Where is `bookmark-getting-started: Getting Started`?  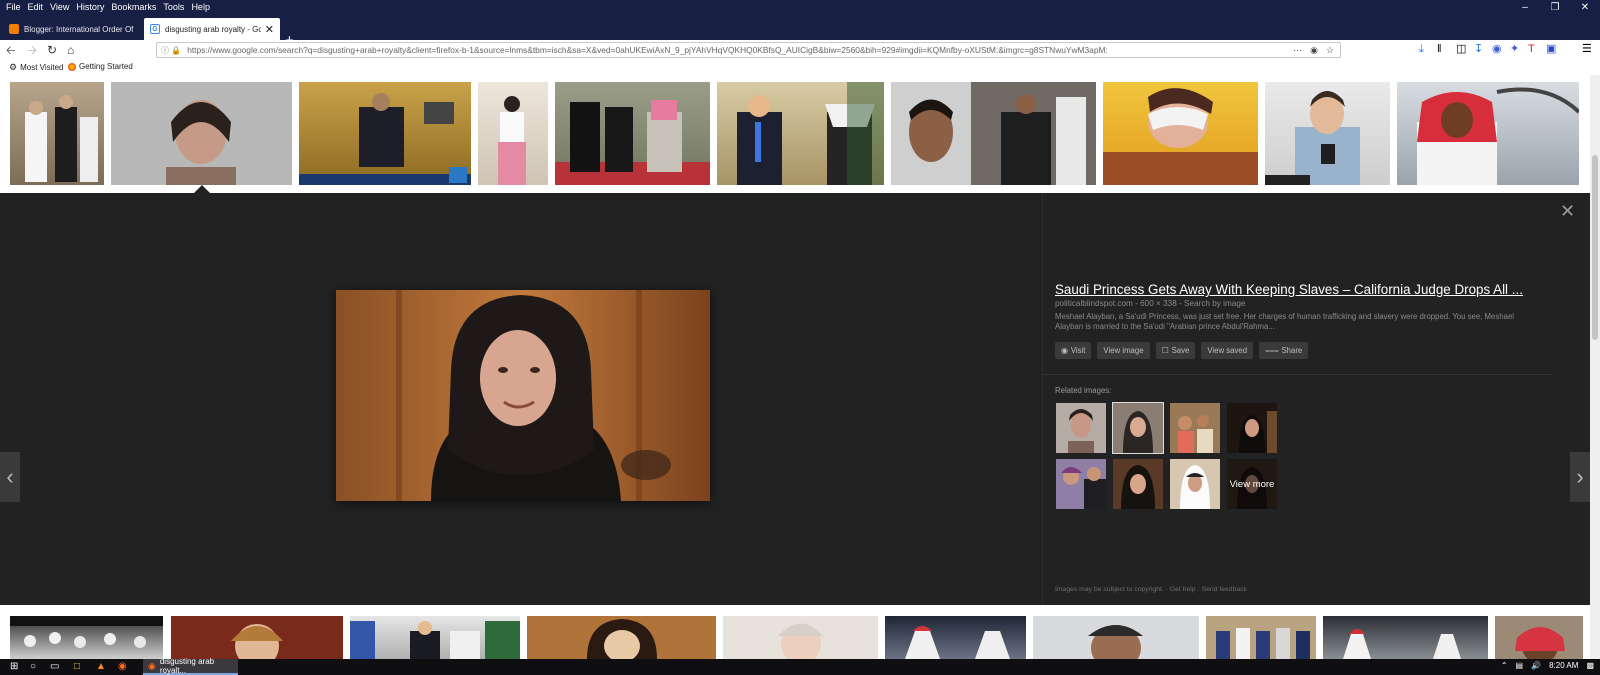
bookmark-getting-started: Getting Started is located at coordinates (100, 66).